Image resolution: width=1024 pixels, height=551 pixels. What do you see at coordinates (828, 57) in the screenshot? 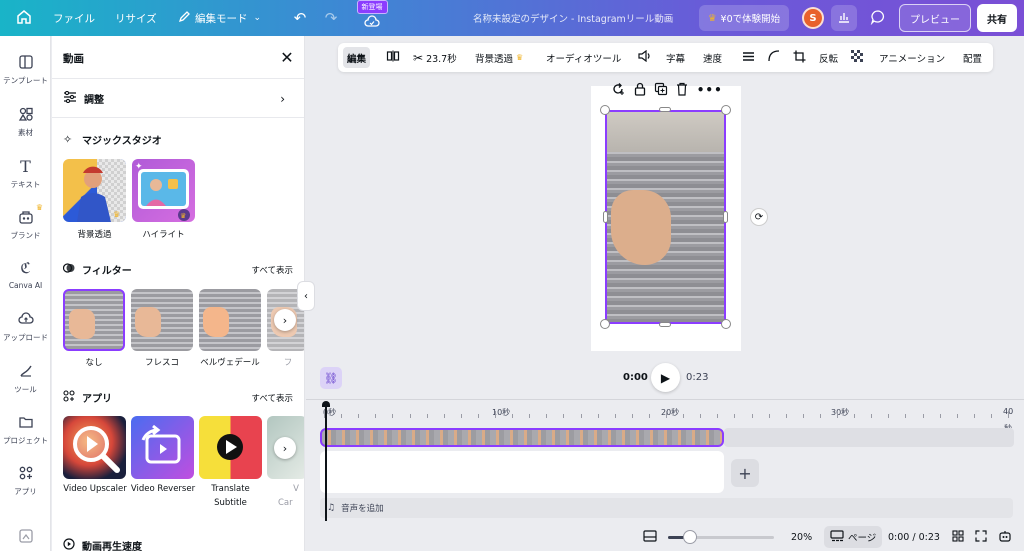
I see `flip-button: 反転` at bounding box center [828, 57].